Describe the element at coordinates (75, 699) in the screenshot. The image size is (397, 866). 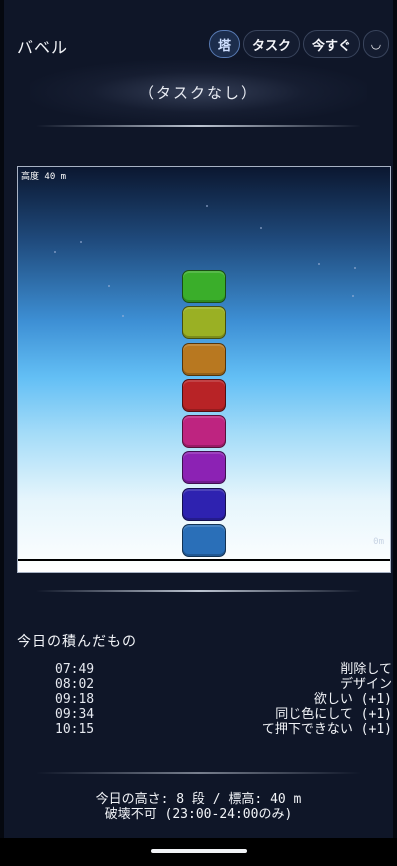
I see `item-time: 09:18` at that location.